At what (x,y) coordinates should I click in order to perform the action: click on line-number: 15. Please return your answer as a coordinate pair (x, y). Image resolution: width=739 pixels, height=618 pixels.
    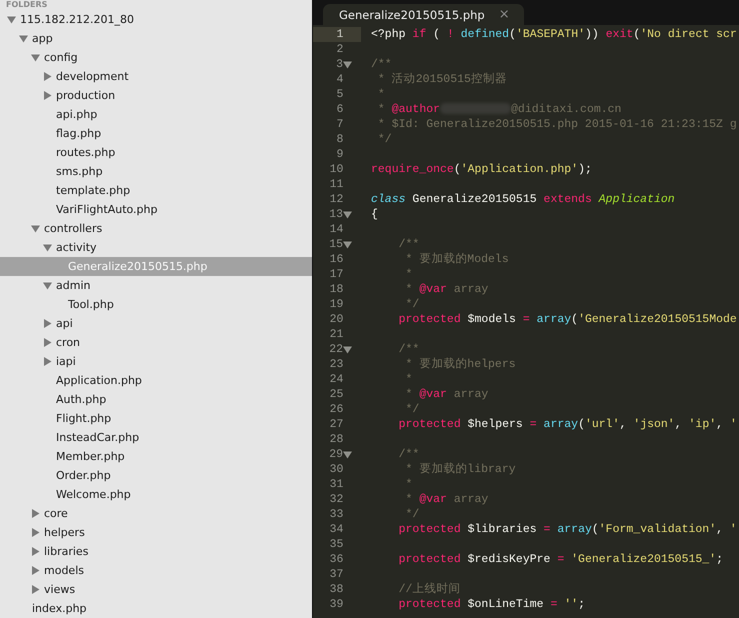
    Looking at the image, I should click on (335, 244).